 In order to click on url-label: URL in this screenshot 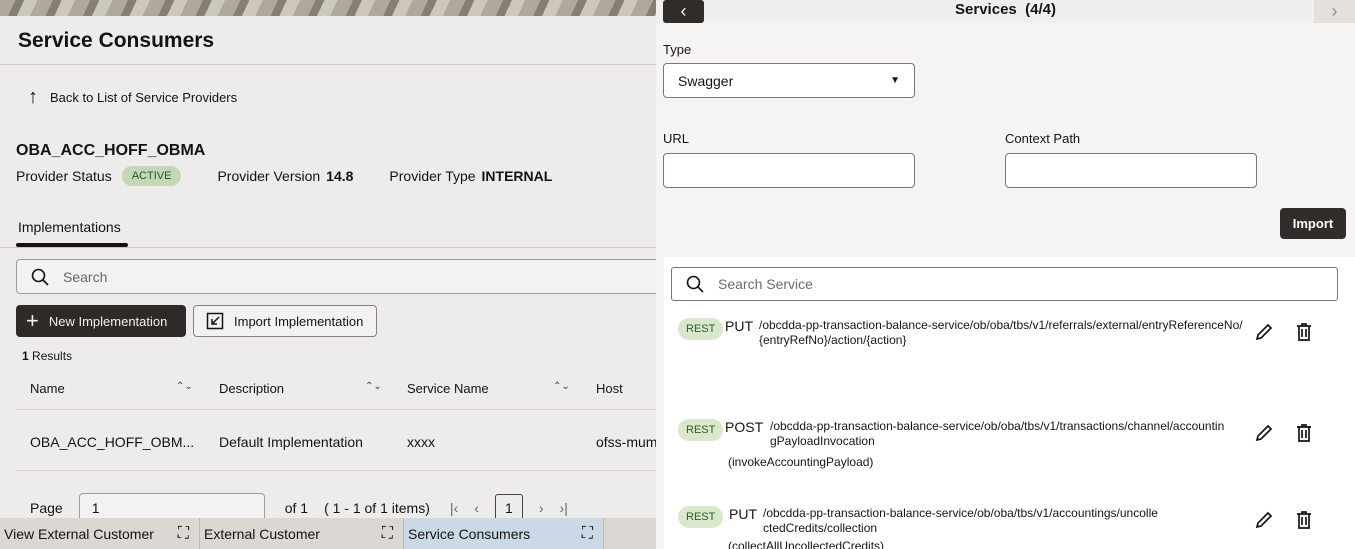, I will do `click(676, 138)`.